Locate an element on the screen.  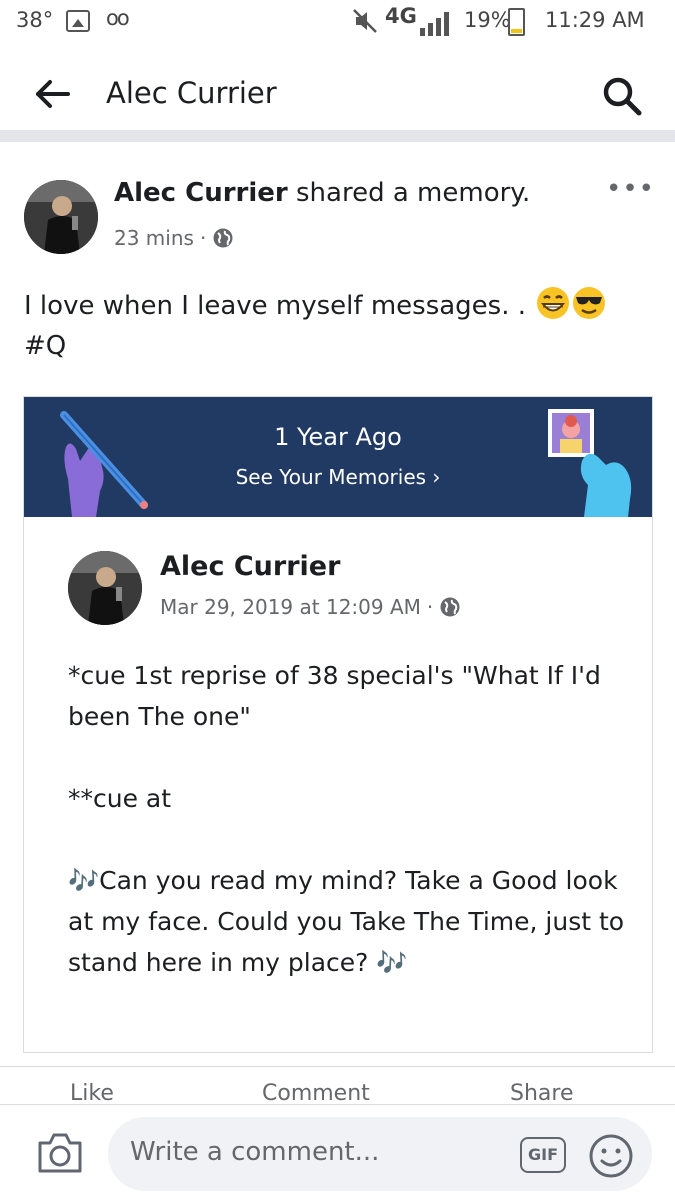
shared-post-meta: Mar 29, 2019 at 12:09 AM · is located at coordinates (310, 607).